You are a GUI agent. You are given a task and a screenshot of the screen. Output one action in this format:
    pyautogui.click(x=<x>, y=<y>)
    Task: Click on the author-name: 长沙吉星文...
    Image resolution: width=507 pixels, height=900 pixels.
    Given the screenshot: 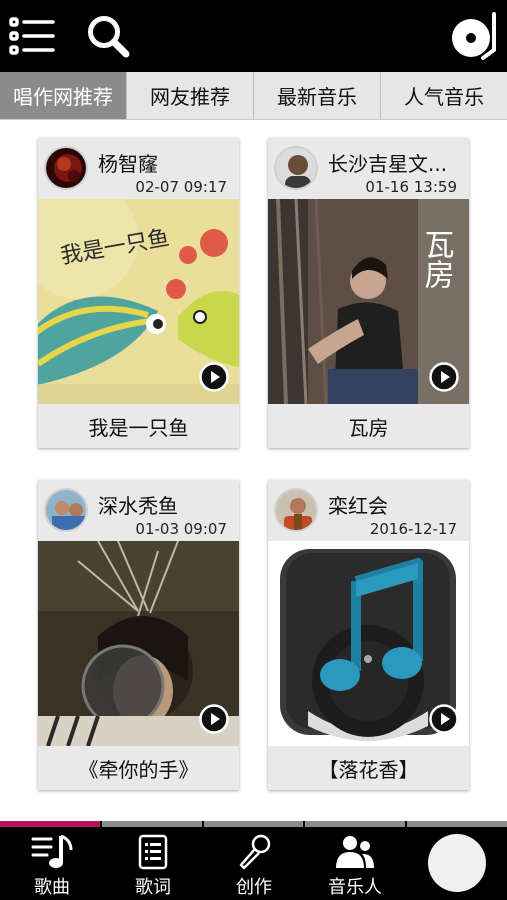 What is the action you would take?
    pyautogui.click(x=396, y=162)
    